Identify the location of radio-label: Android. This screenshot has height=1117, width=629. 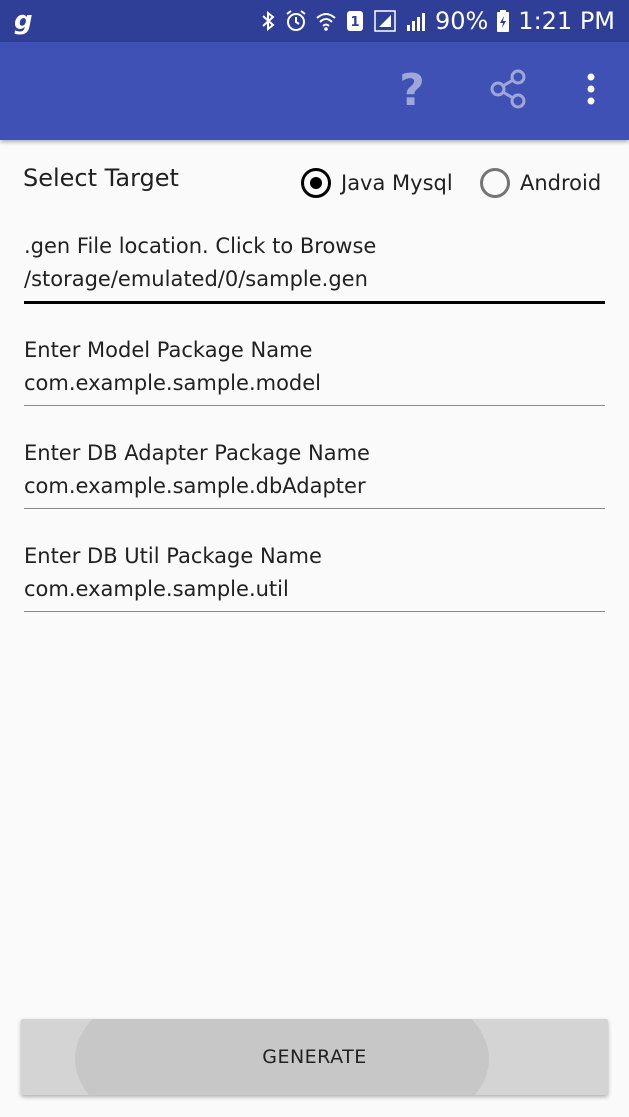
(561, 183).